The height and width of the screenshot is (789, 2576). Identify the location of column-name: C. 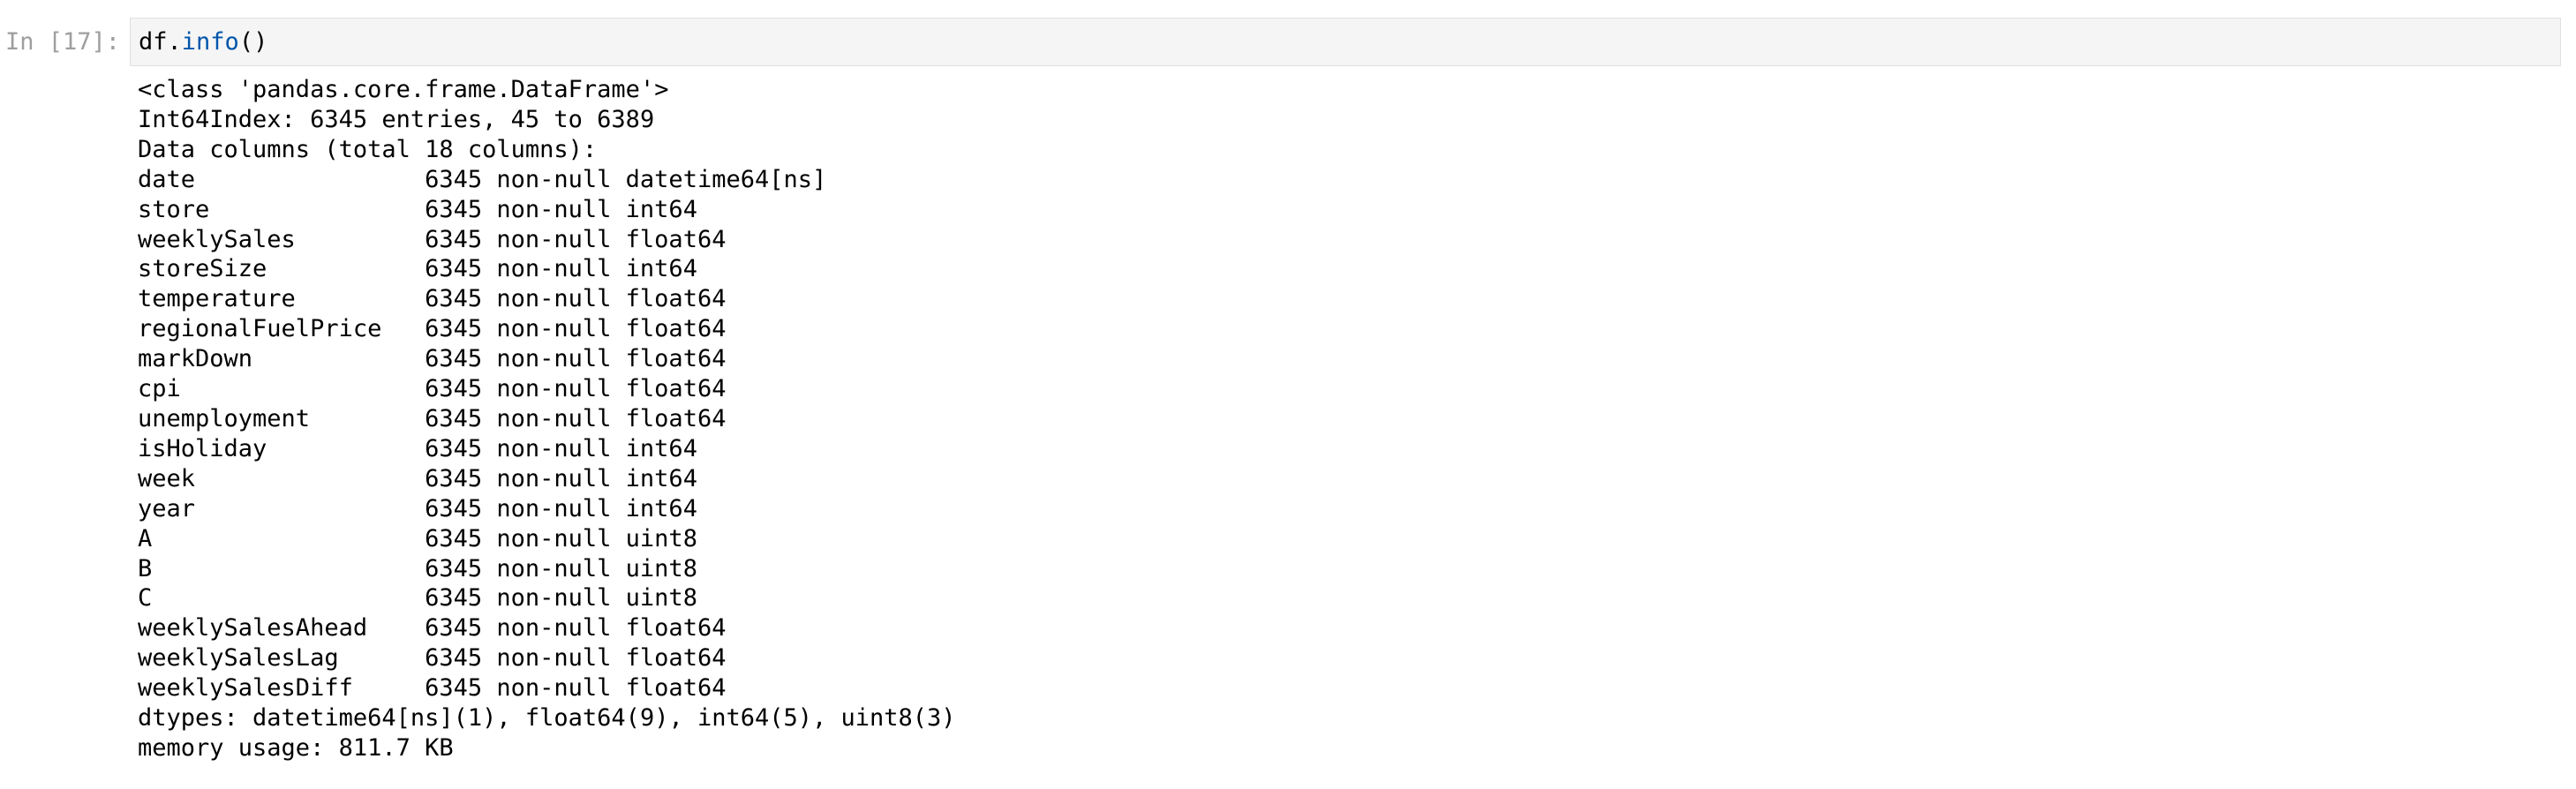
(146, 598).